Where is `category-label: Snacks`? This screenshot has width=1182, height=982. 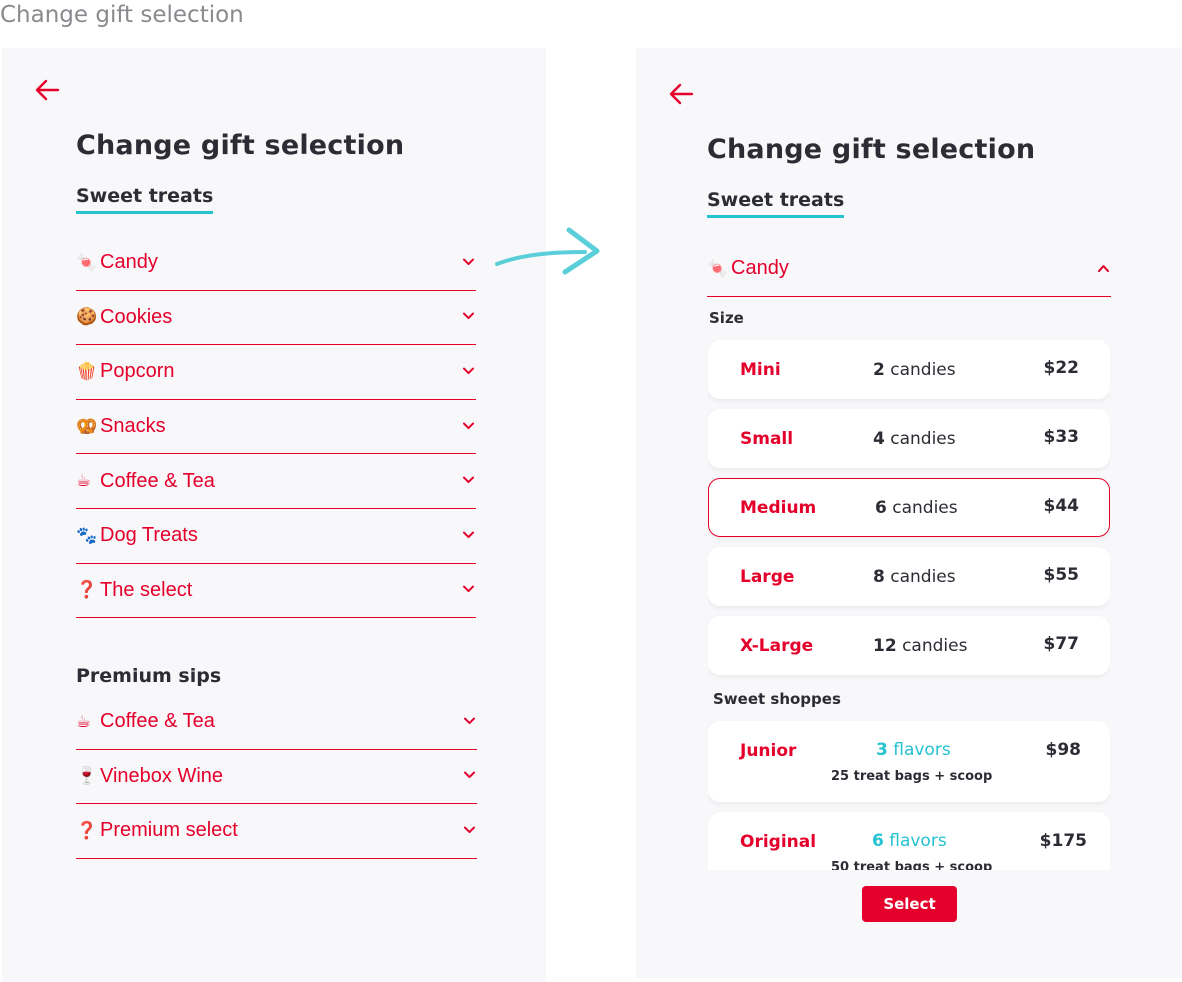 category-label: Snacks is located at coordinates (133, 426).